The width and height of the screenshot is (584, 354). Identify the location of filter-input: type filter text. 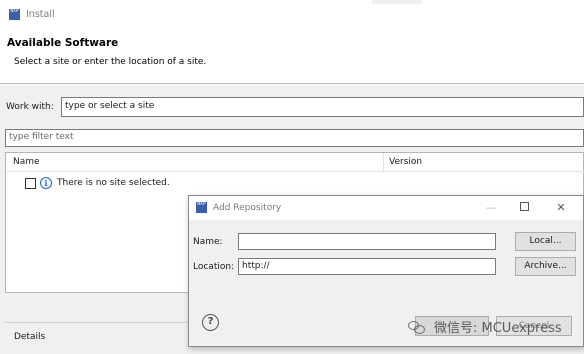
(294, 138).